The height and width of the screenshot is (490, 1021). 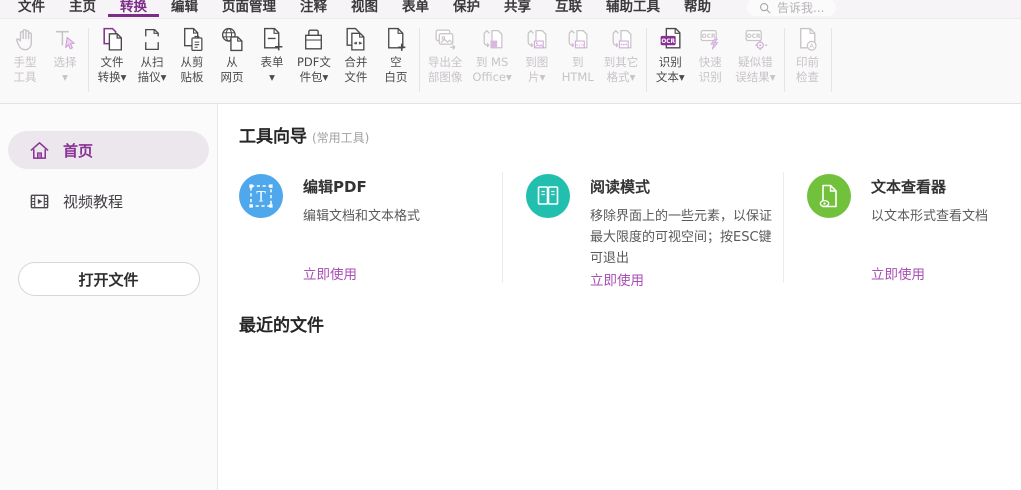 I want to click on recent-files-title: 最近的文件, so click(x=281, y=326).